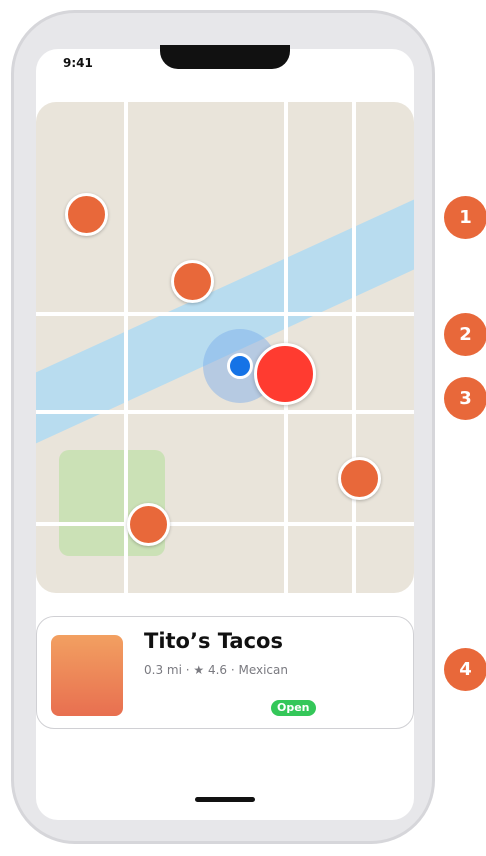 This screenshot has height=856, width=486. Describe the element at coordinates (285, 374) in the screenshot. I see `selected-restaurant-pin` at that location.